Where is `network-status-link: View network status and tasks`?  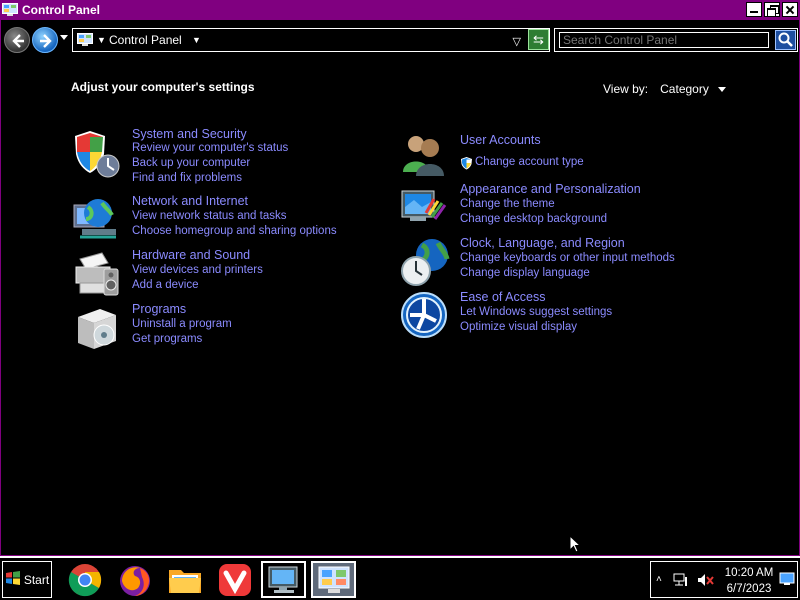 network-status-link: View network status and tasks is located at coordinates (209, 216).